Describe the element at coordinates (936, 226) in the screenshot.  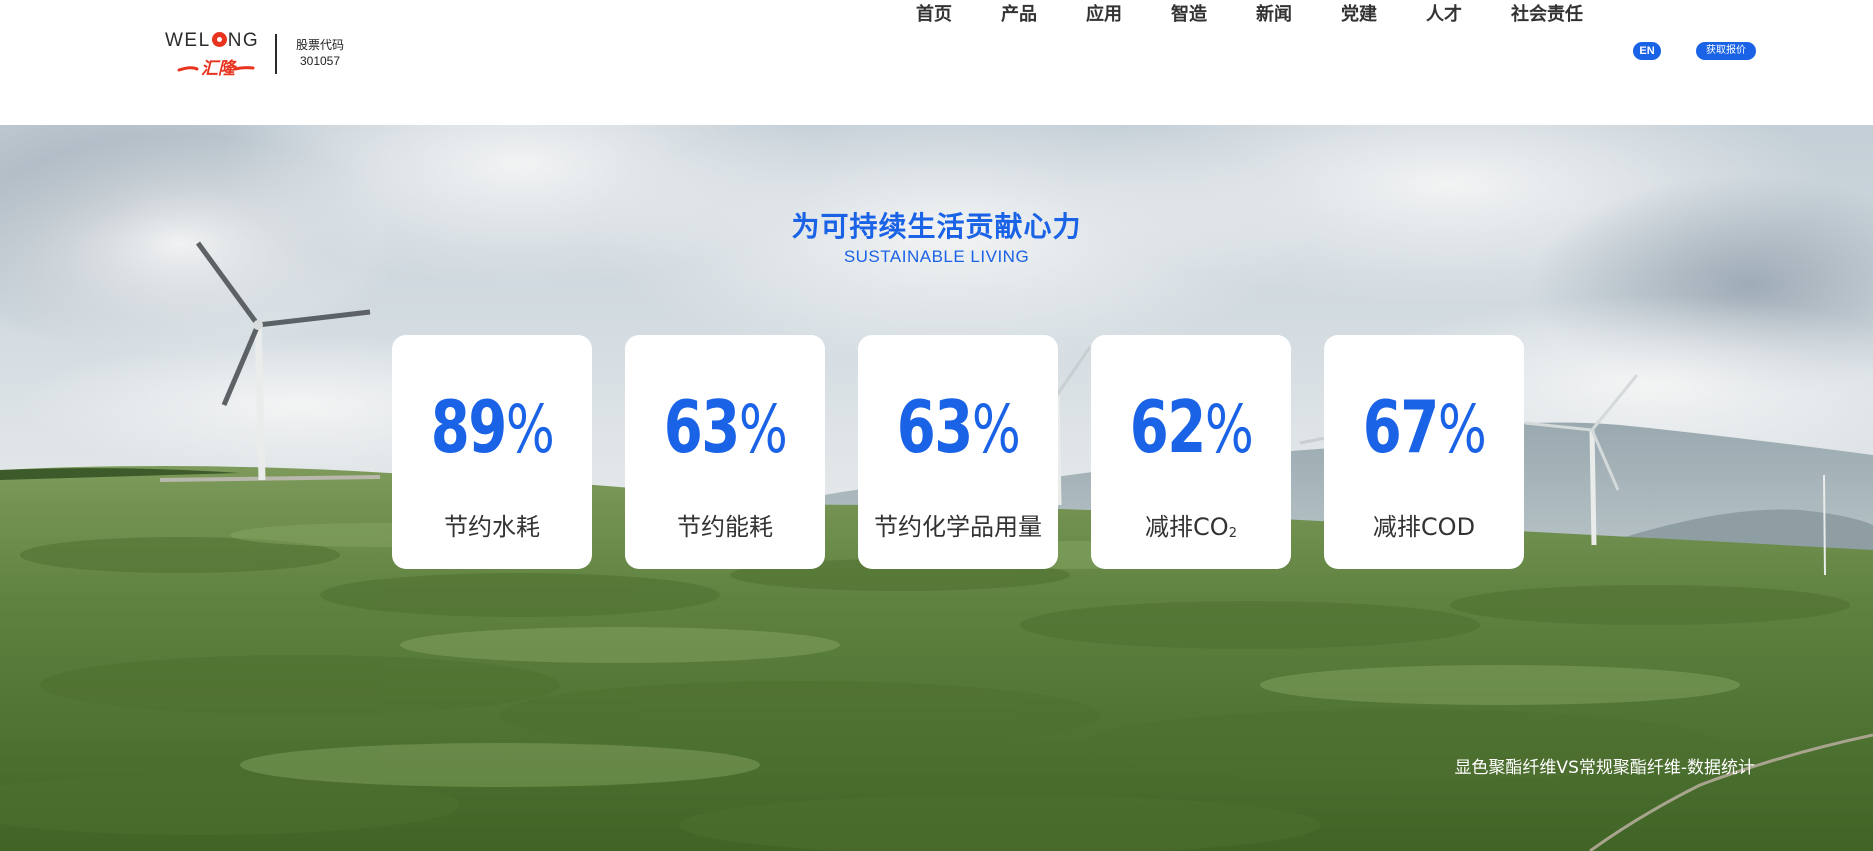
I see `hero-title: 为可持续生活贡献心力` at that location.